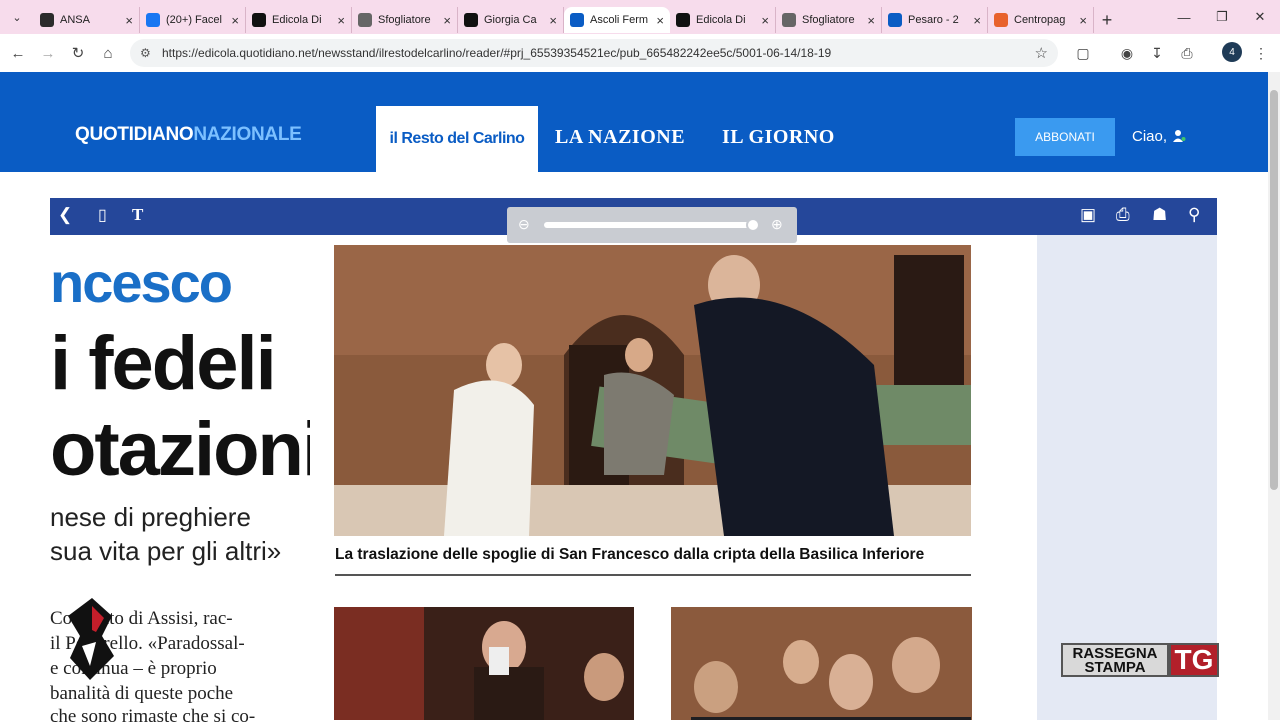 This screenshot has height=728, width=1280. What do you see at coordinates (137, 215) in the screenshot?
I see `text-mode-icon: T` at bounding box center [137, 215].